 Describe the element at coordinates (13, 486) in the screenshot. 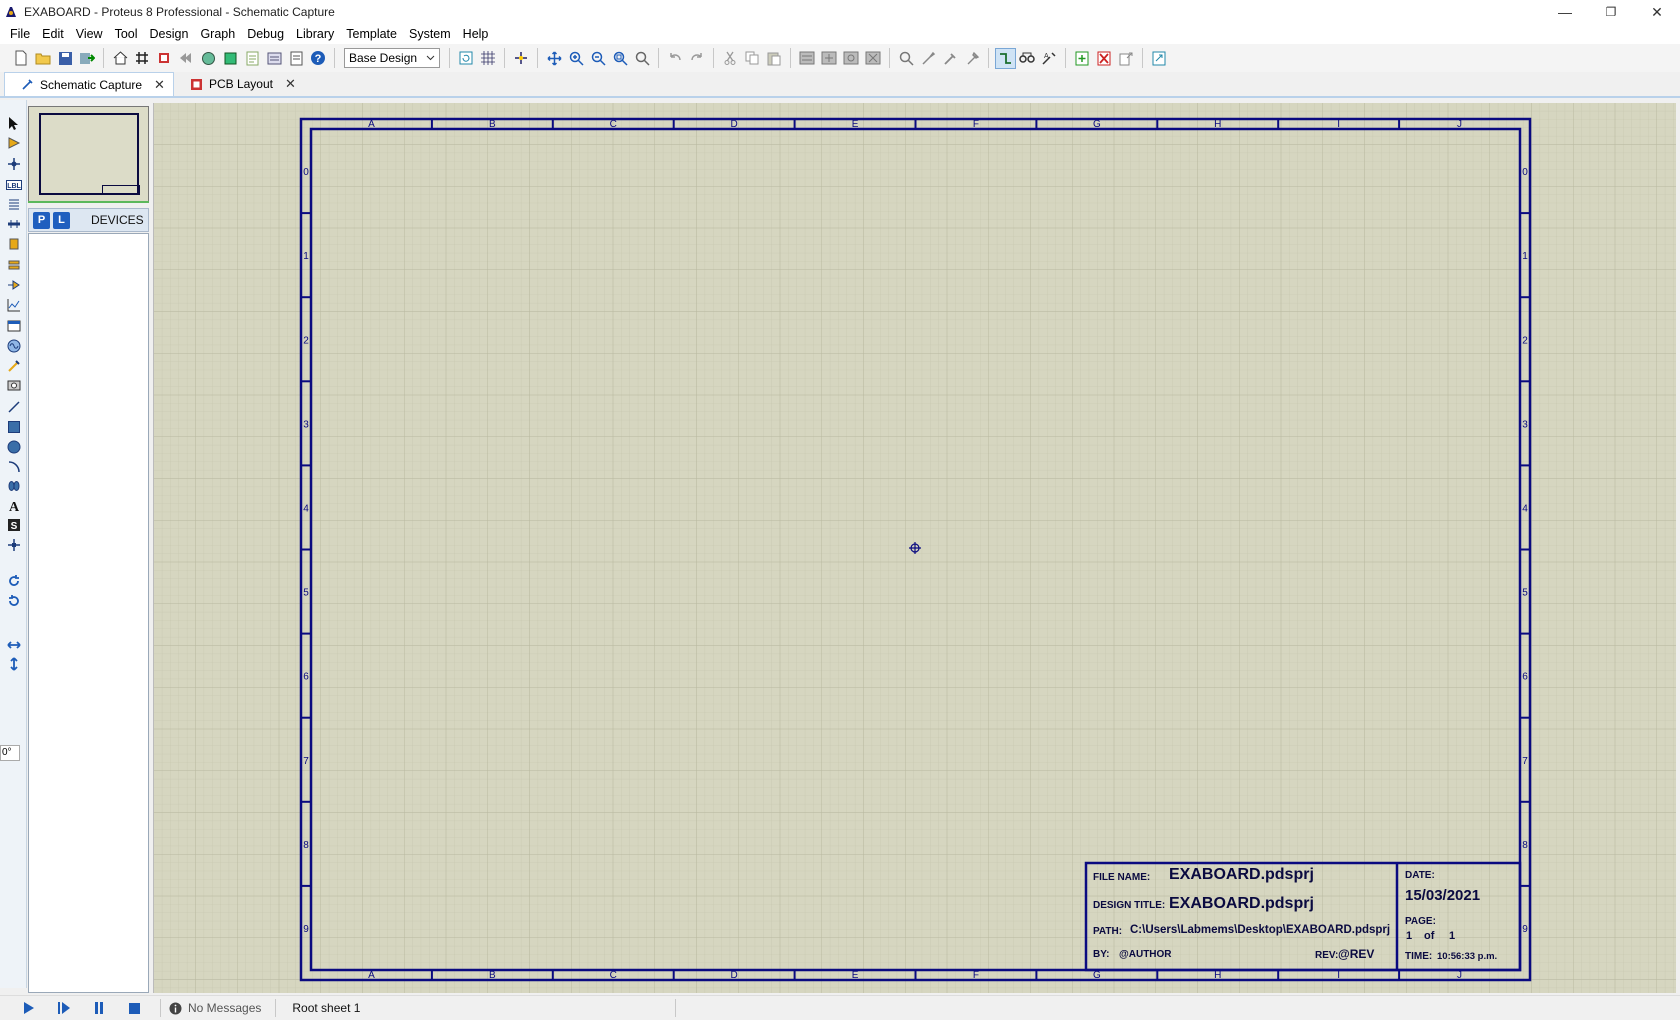

I see `path-tool-icon` at that location.